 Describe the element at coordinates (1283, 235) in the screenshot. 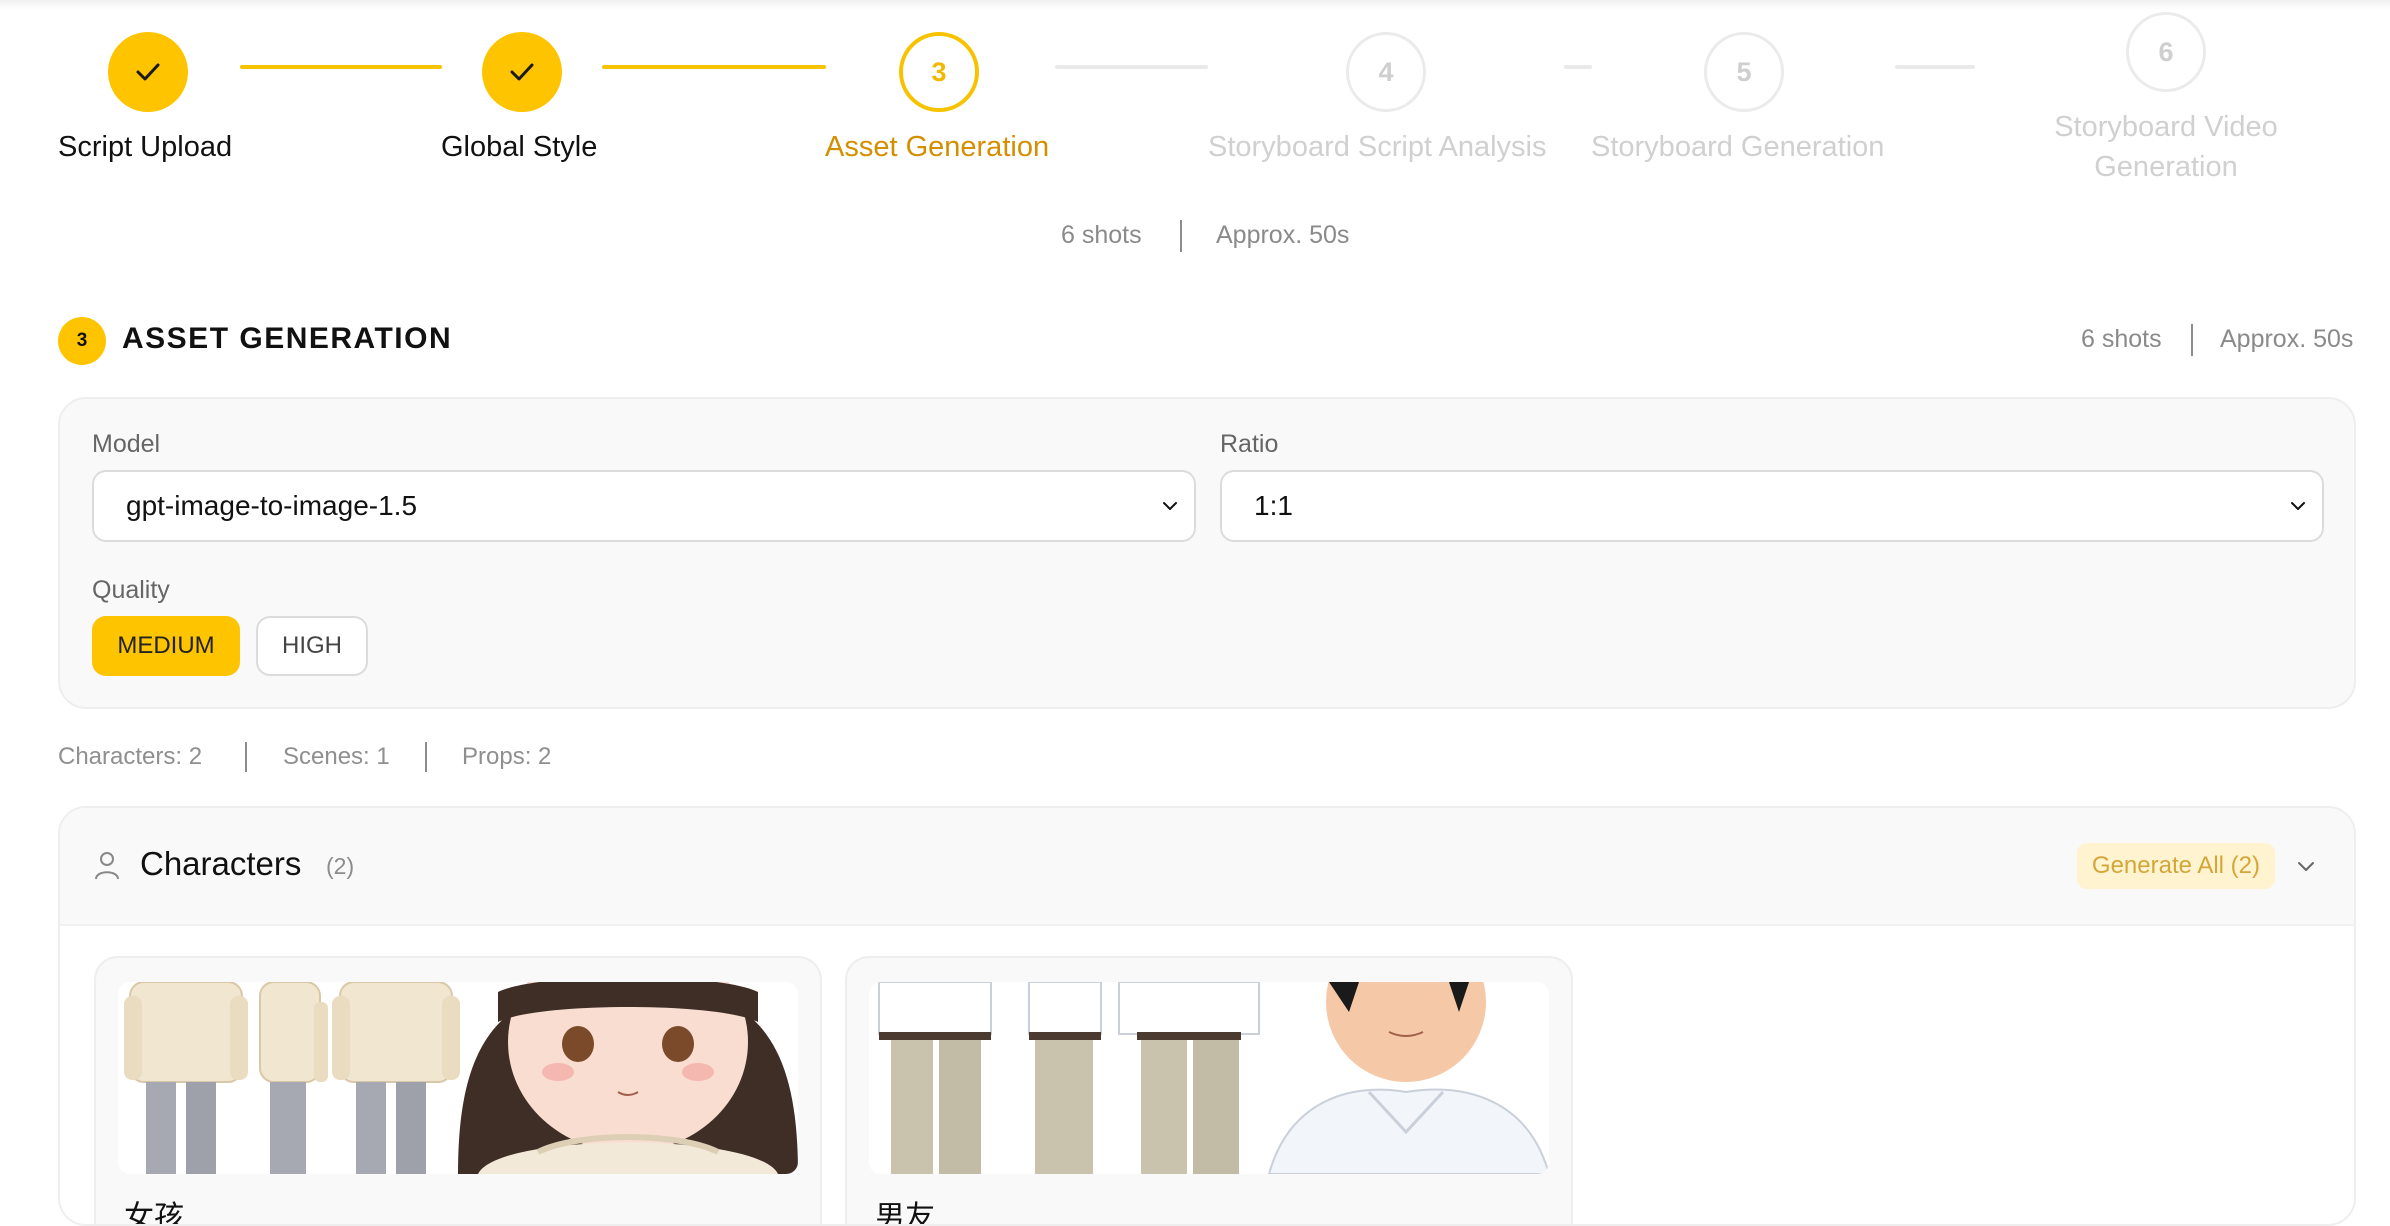

I see `stepper-duration: Approx. 50s` at that location.